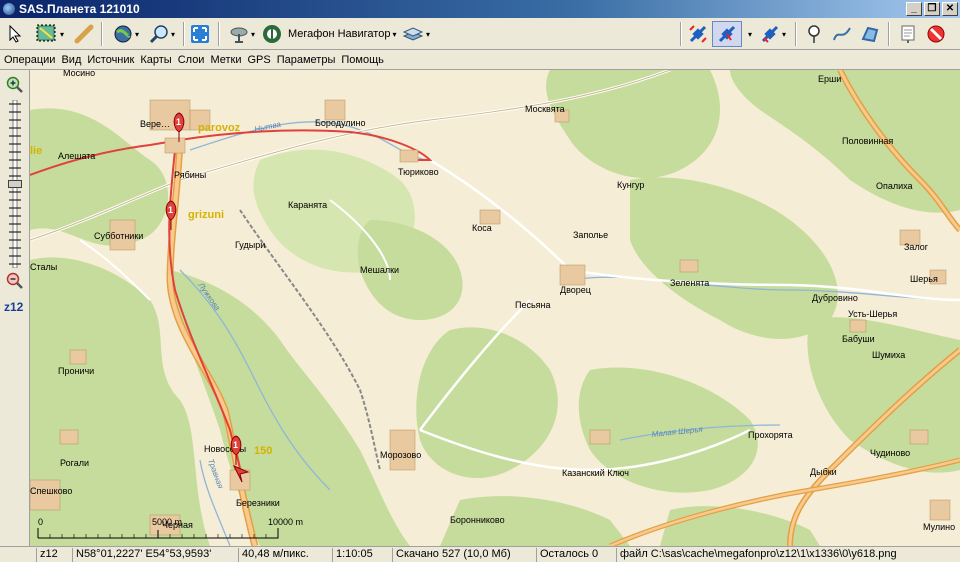 This screenshot has height=562, width=960. I want to click on add-polygon-button, so click(870, 34).